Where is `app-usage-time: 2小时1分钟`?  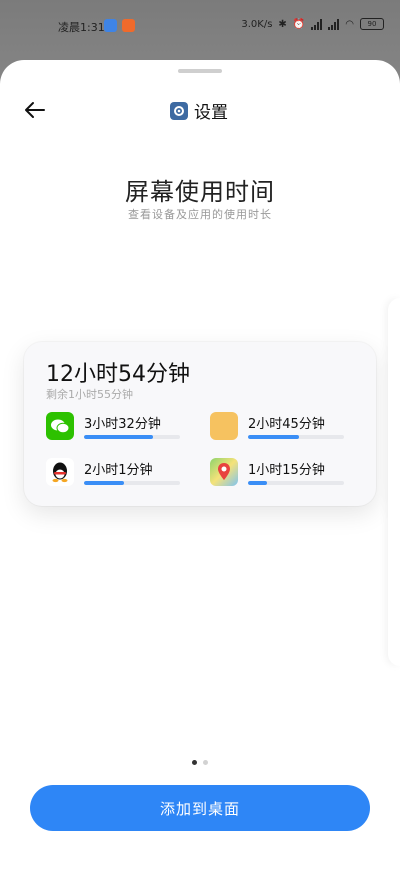 app-usage-time: 2小时1分钟 is located at coordinates (118, 470).